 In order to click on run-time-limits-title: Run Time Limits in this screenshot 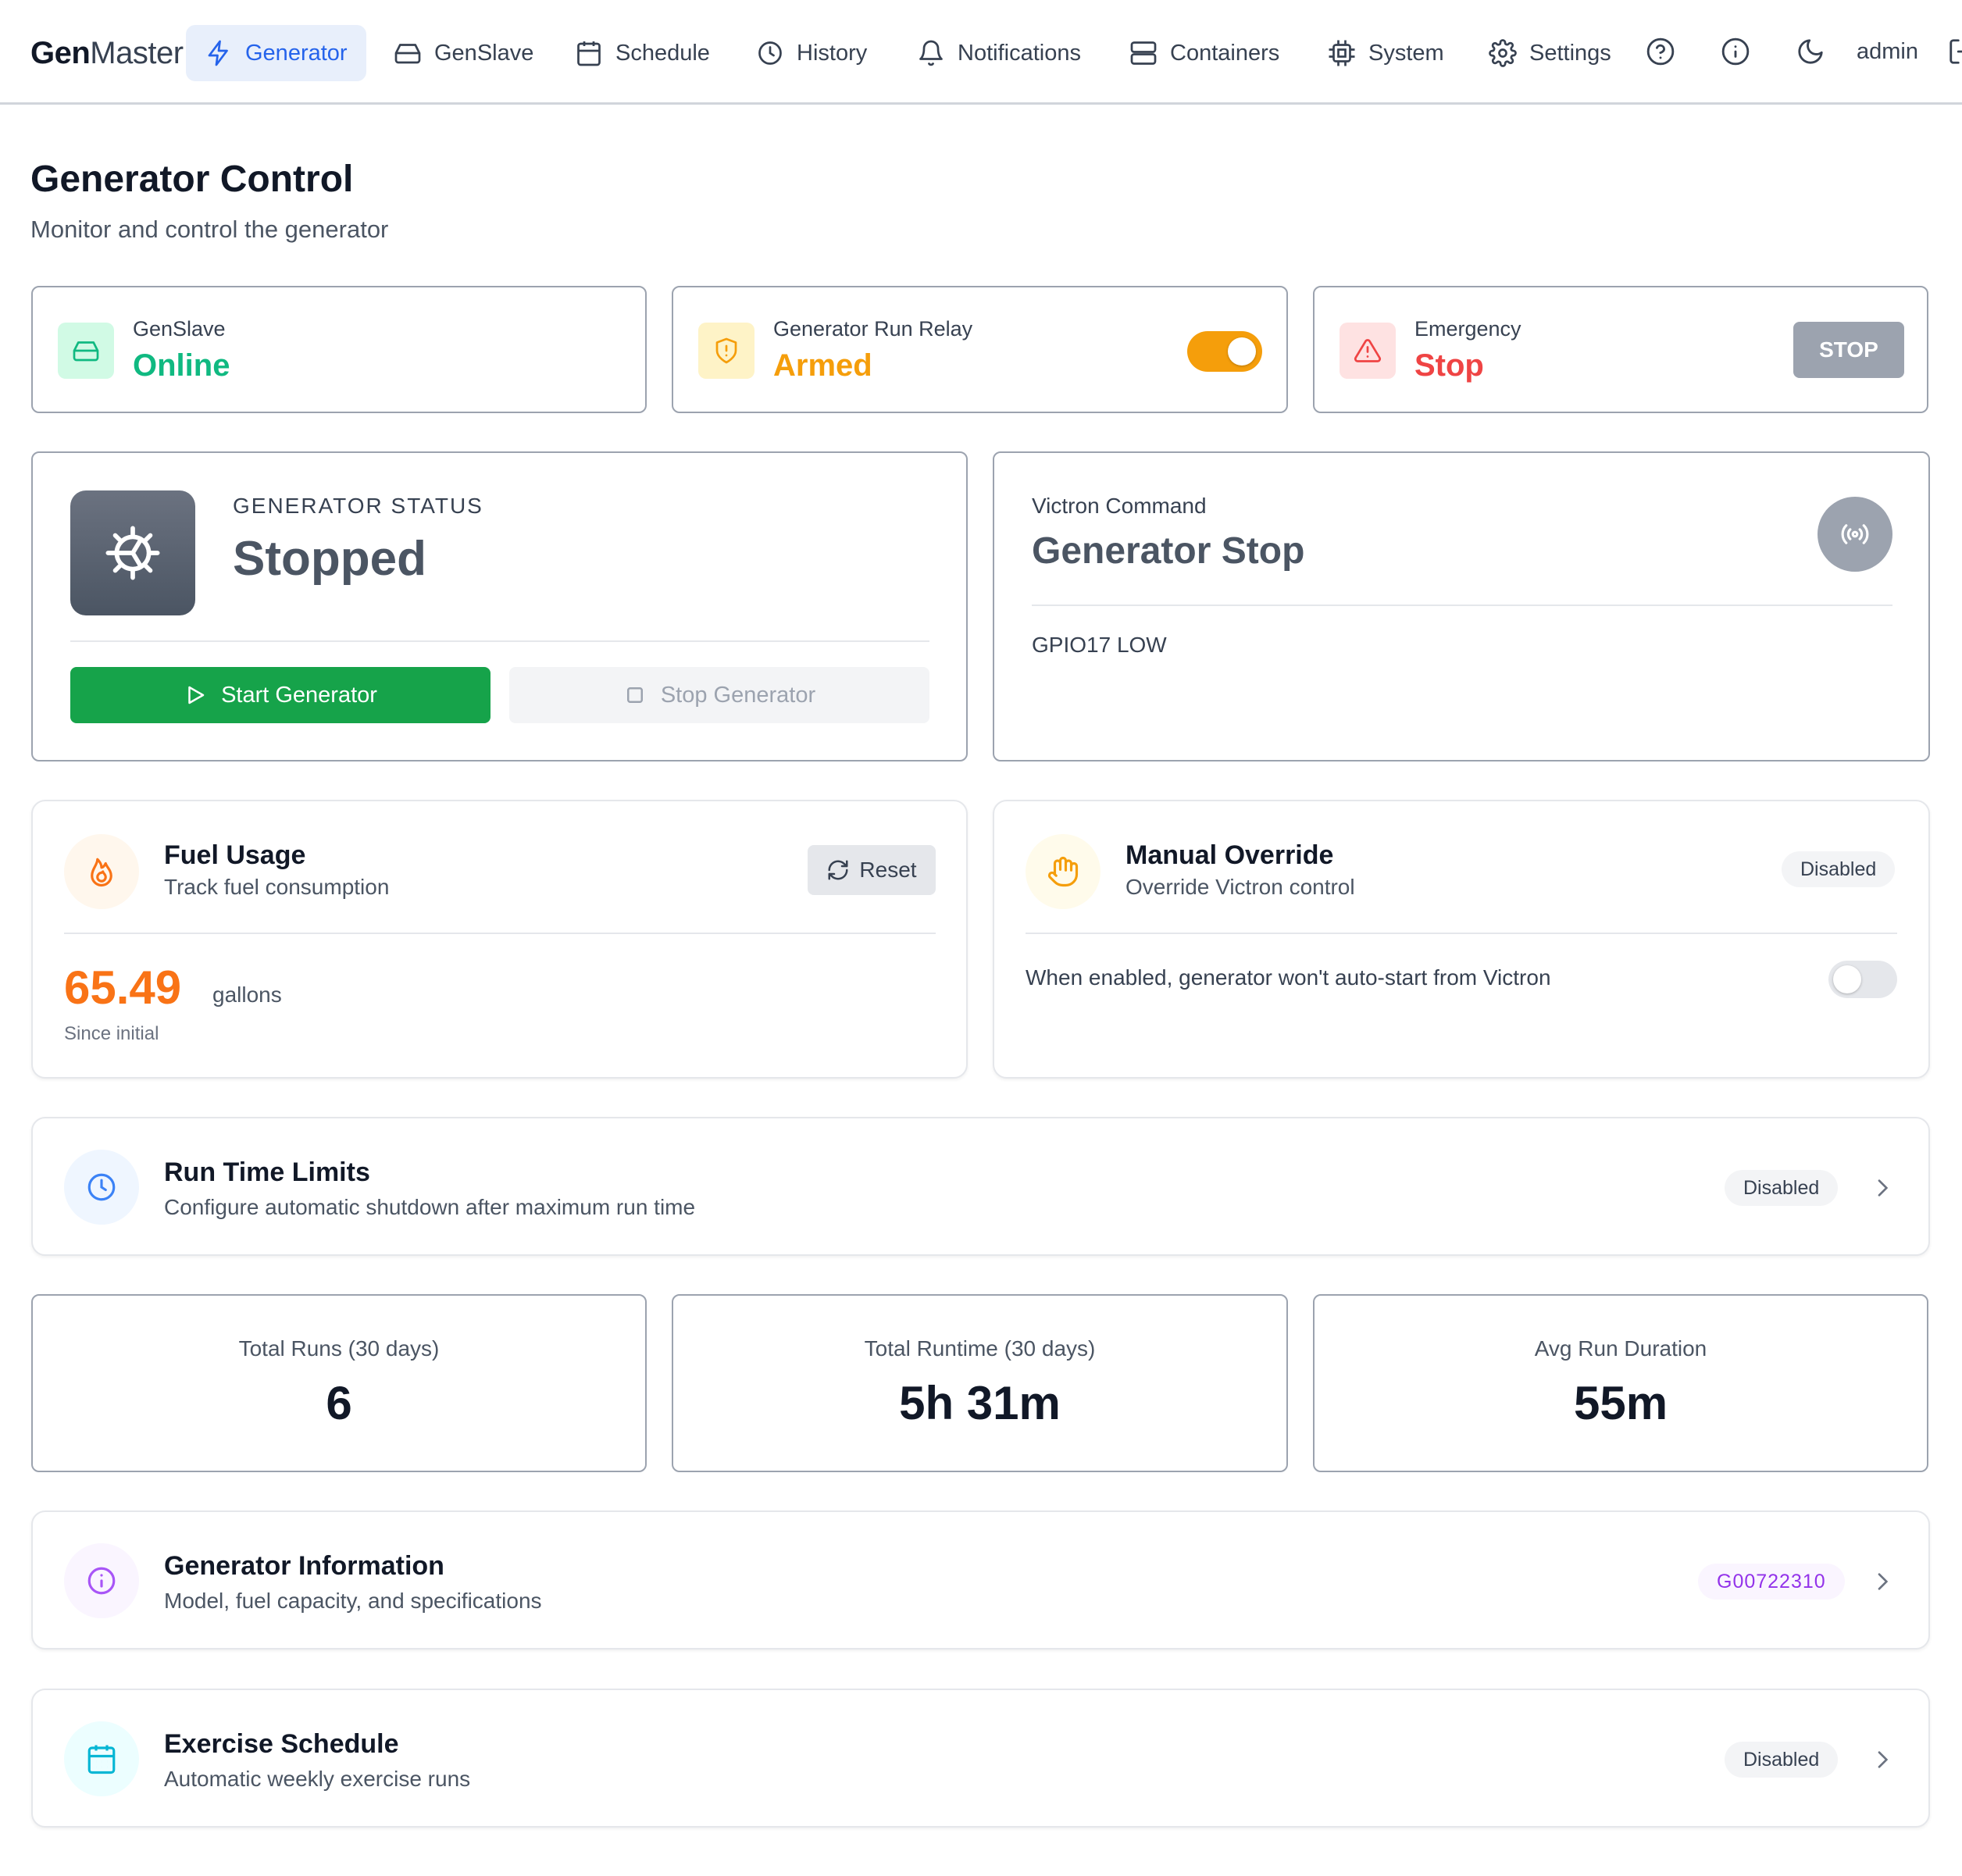, I will do `click(267, 1172)`.